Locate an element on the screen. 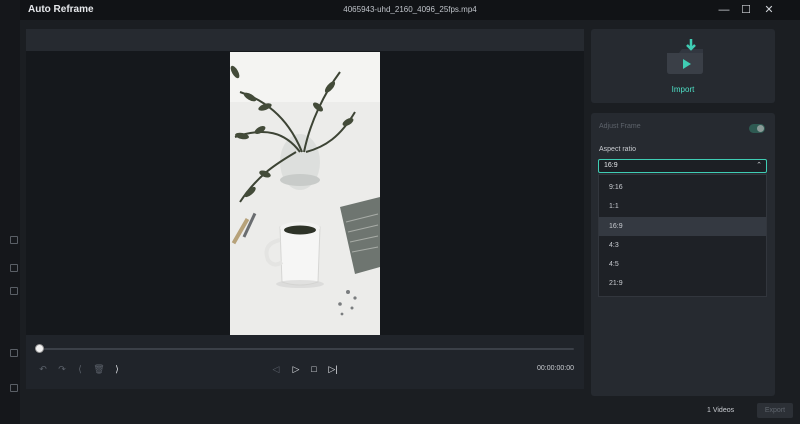 The height and width of the screenshot is (424, 800). aspect-option-9-16: 9:16 is located at coordinates (682, 187).